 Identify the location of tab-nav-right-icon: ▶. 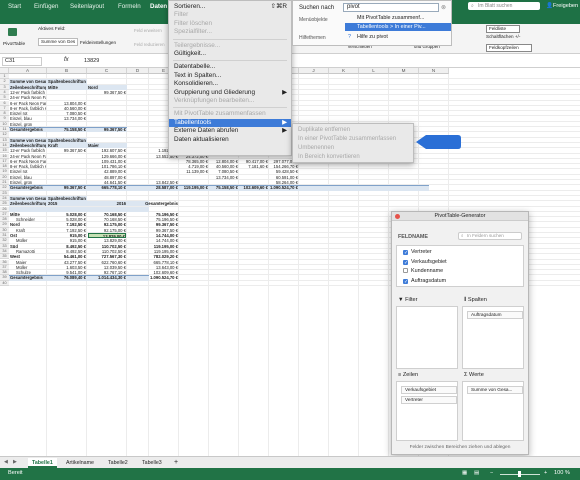
(15, 462).